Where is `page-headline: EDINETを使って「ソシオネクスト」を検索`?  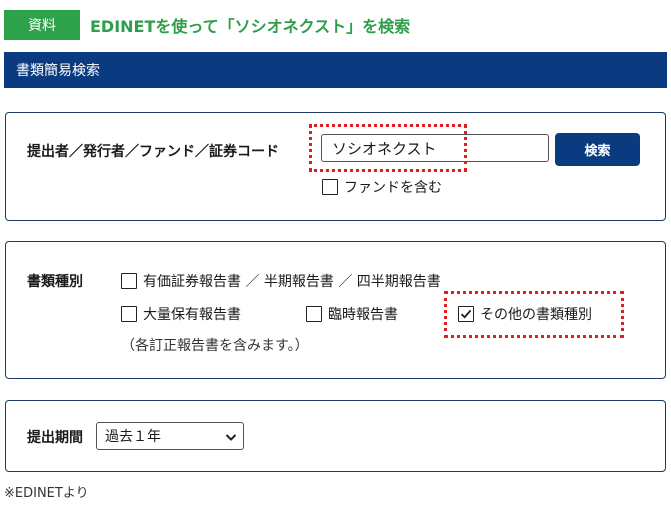
page-headline: EDINETを使って「ソシオネクスト」を検索 is located at coordinates (250, 26).